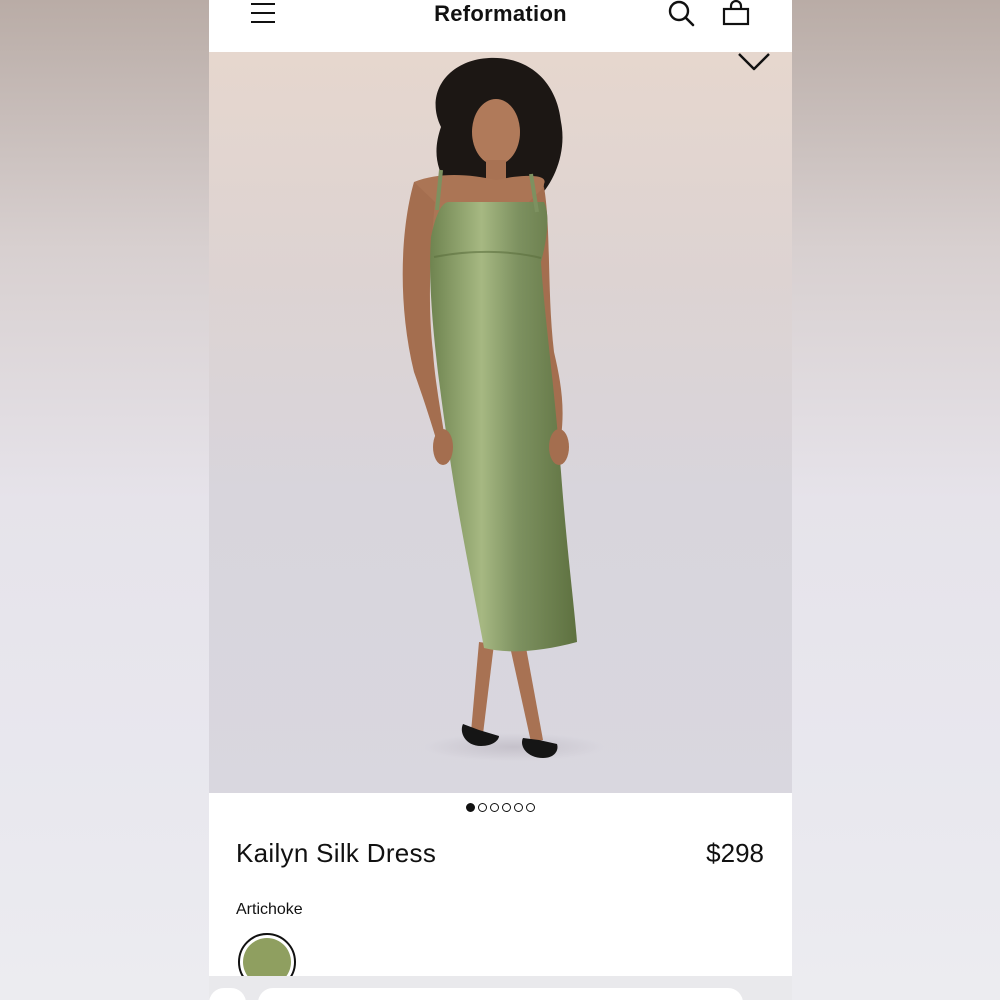  I want to click on product-title: Kailyn Silk Dress, so click(336, 853).